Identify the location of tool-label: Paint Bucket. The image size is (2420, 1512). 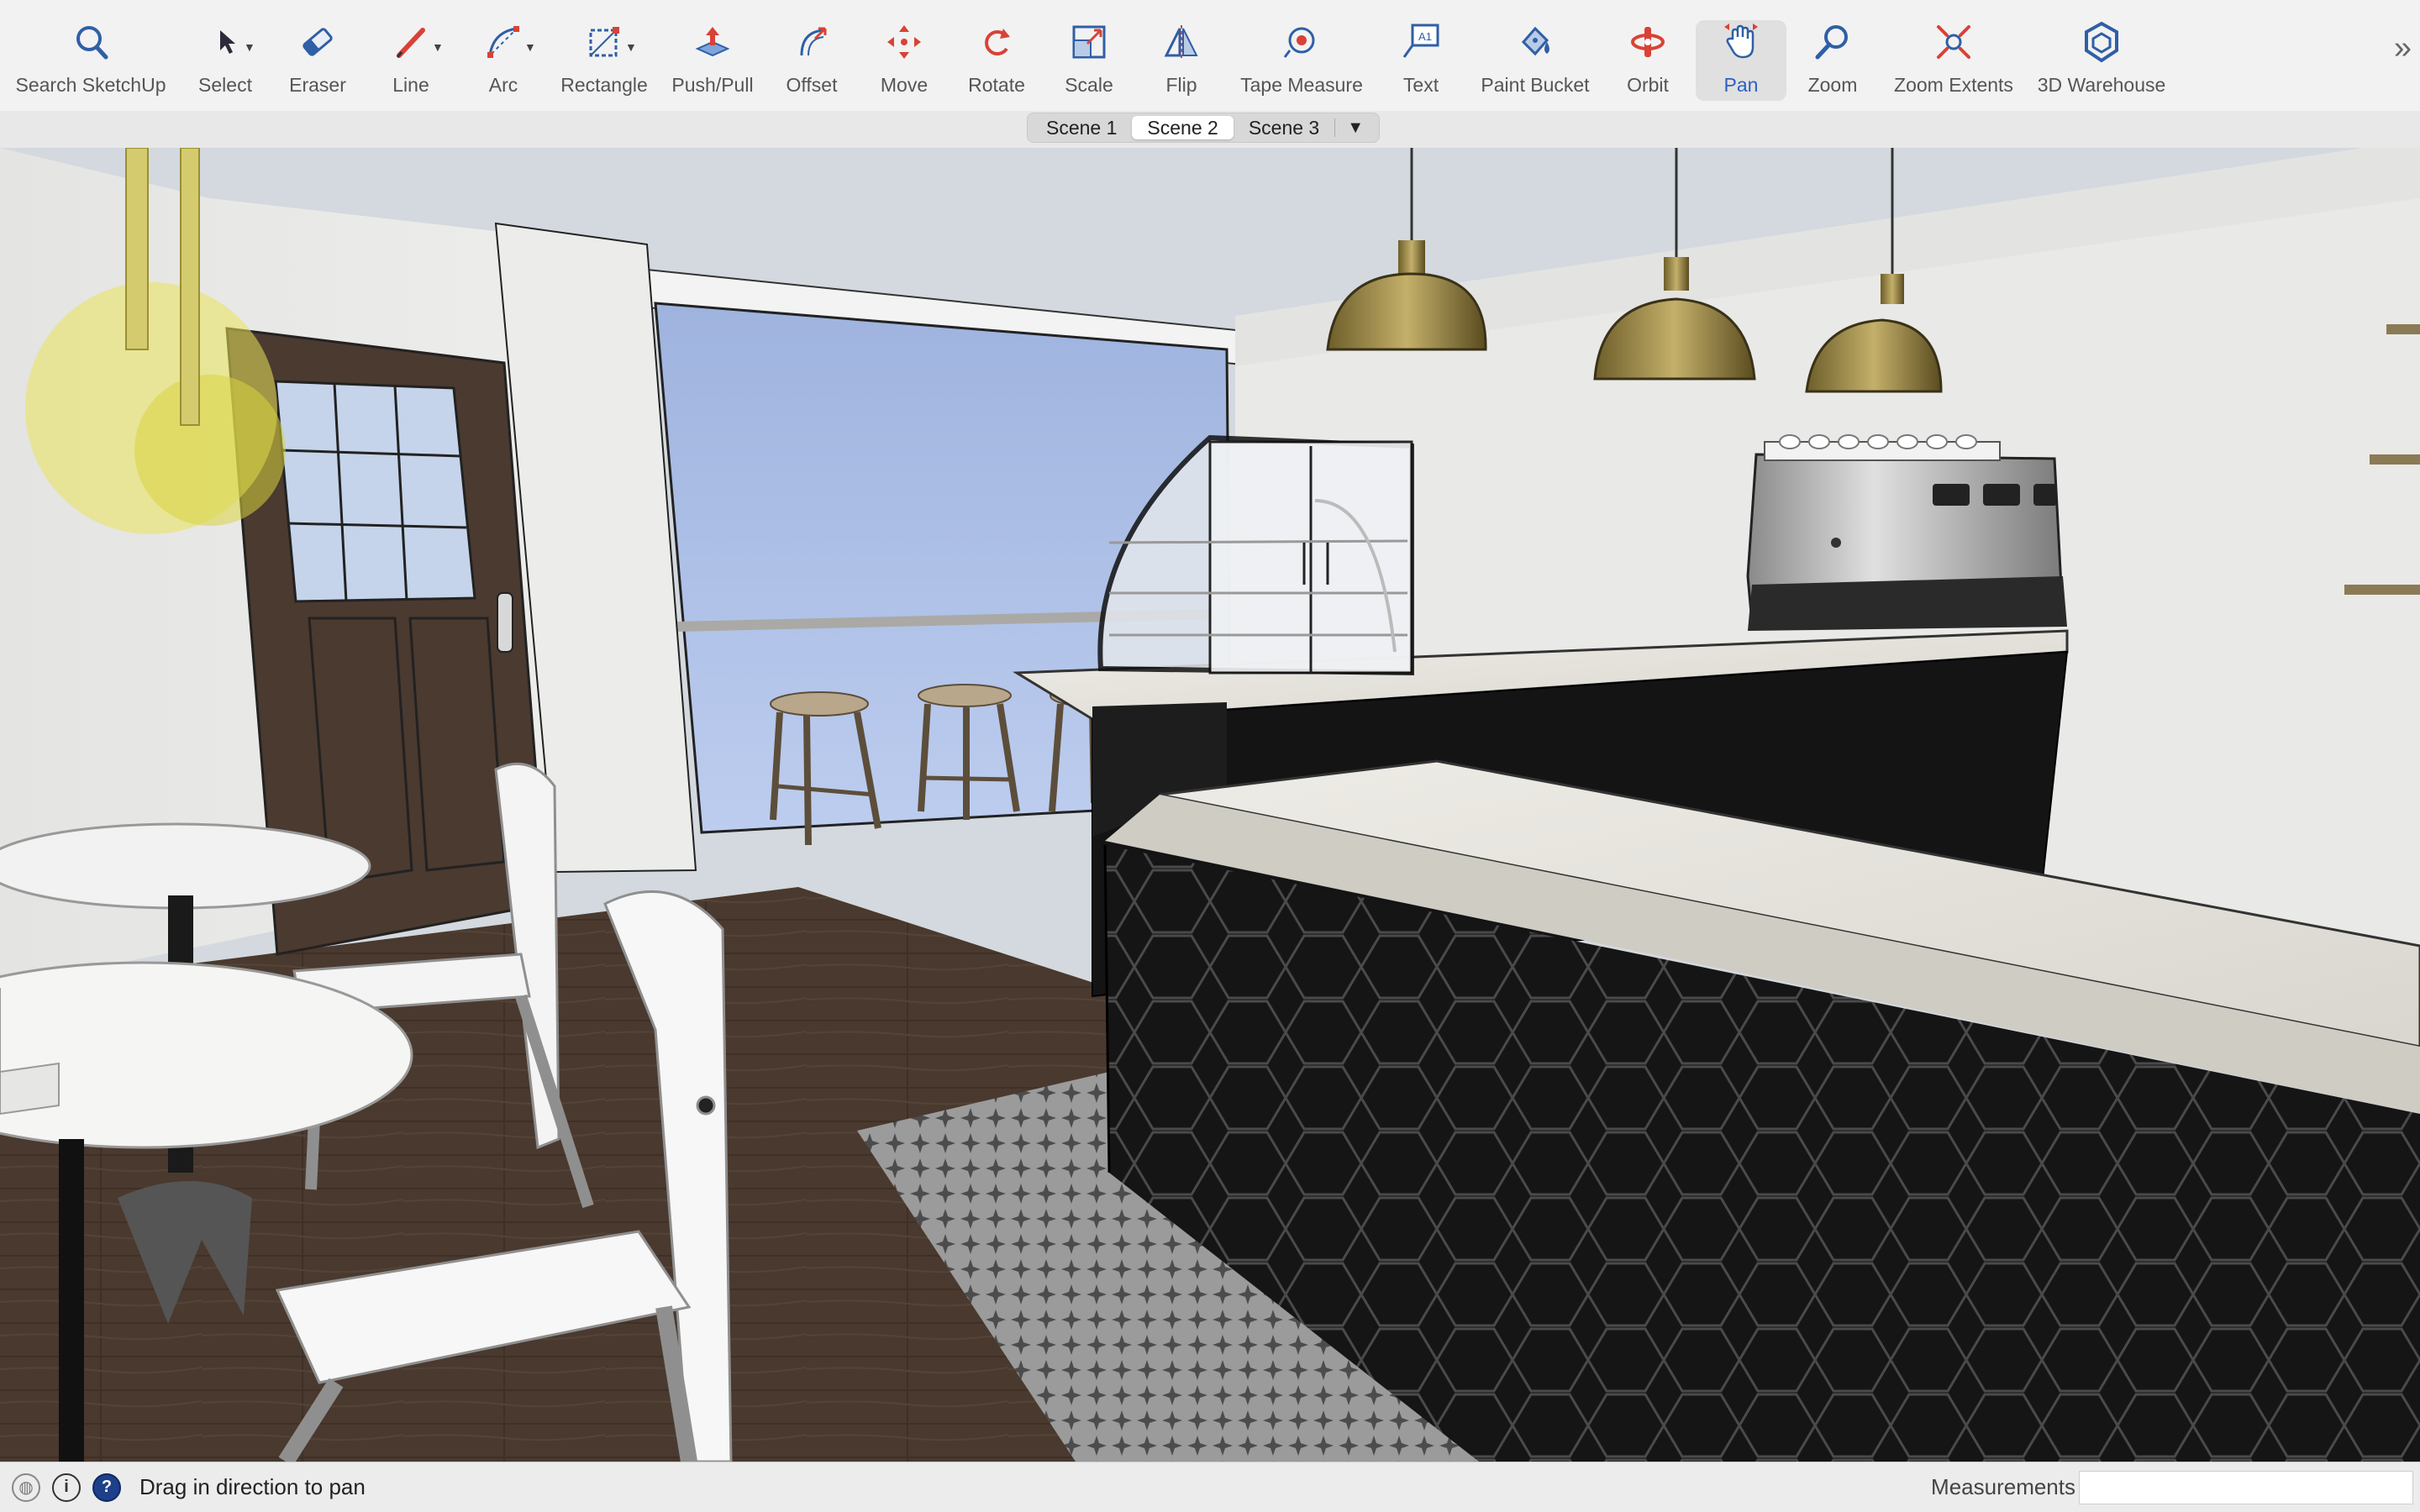
(1535, 85).